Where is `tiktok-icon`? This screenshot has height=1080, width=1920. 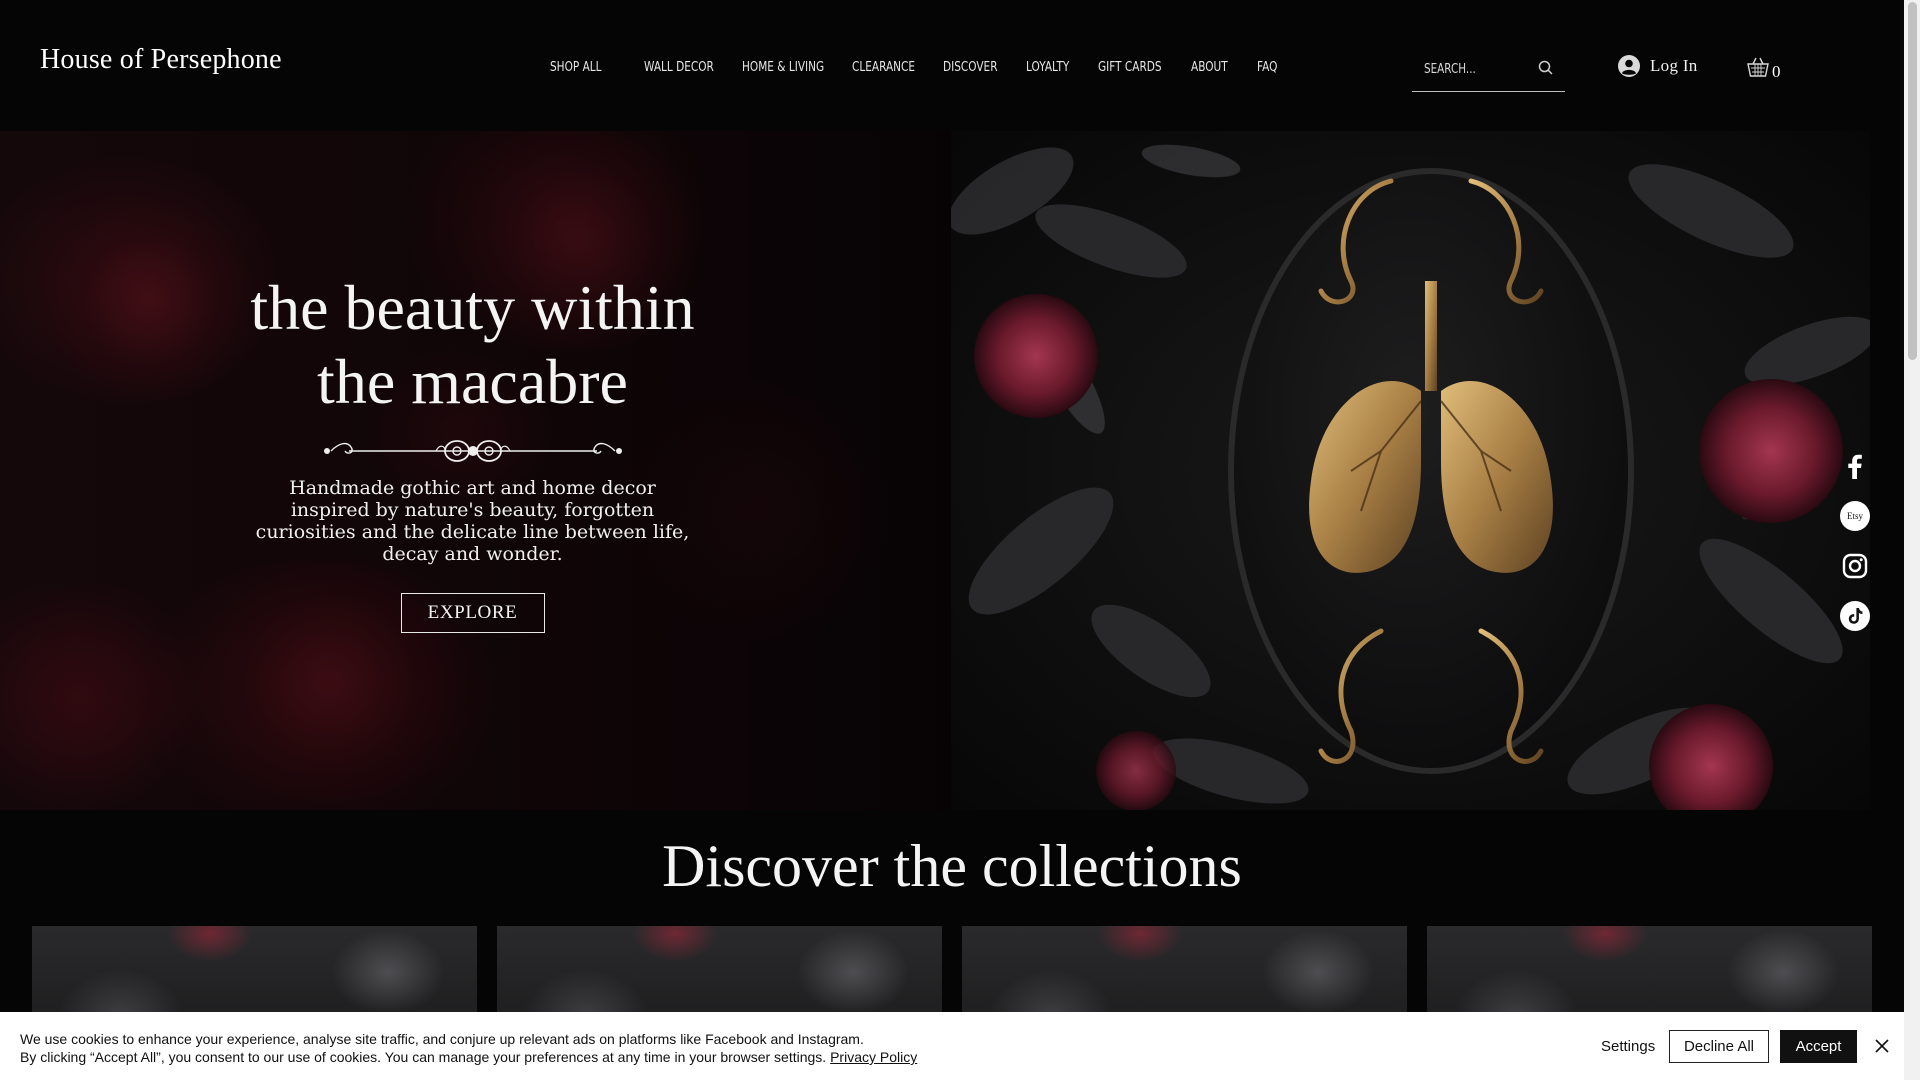 tiktok-icon is located at coordinates (1855, 616).